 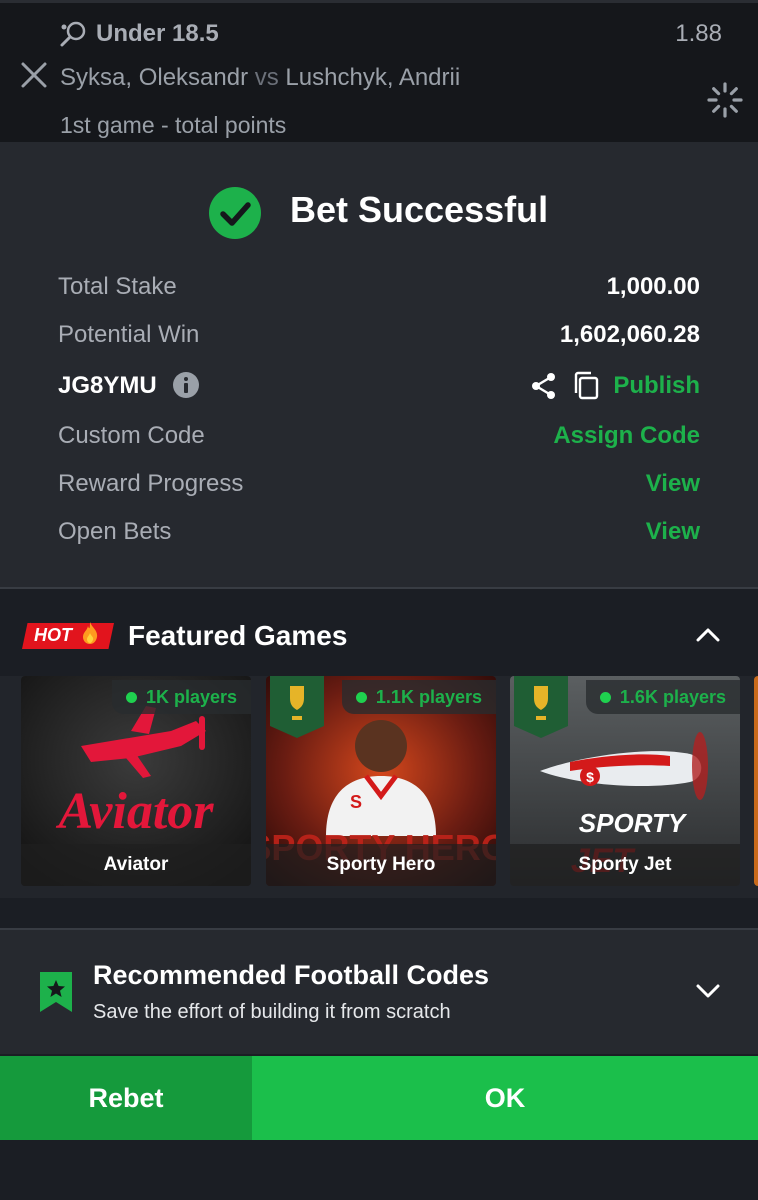 I want to click on selection-label: Under 18.5, so click(x=157, y=33).